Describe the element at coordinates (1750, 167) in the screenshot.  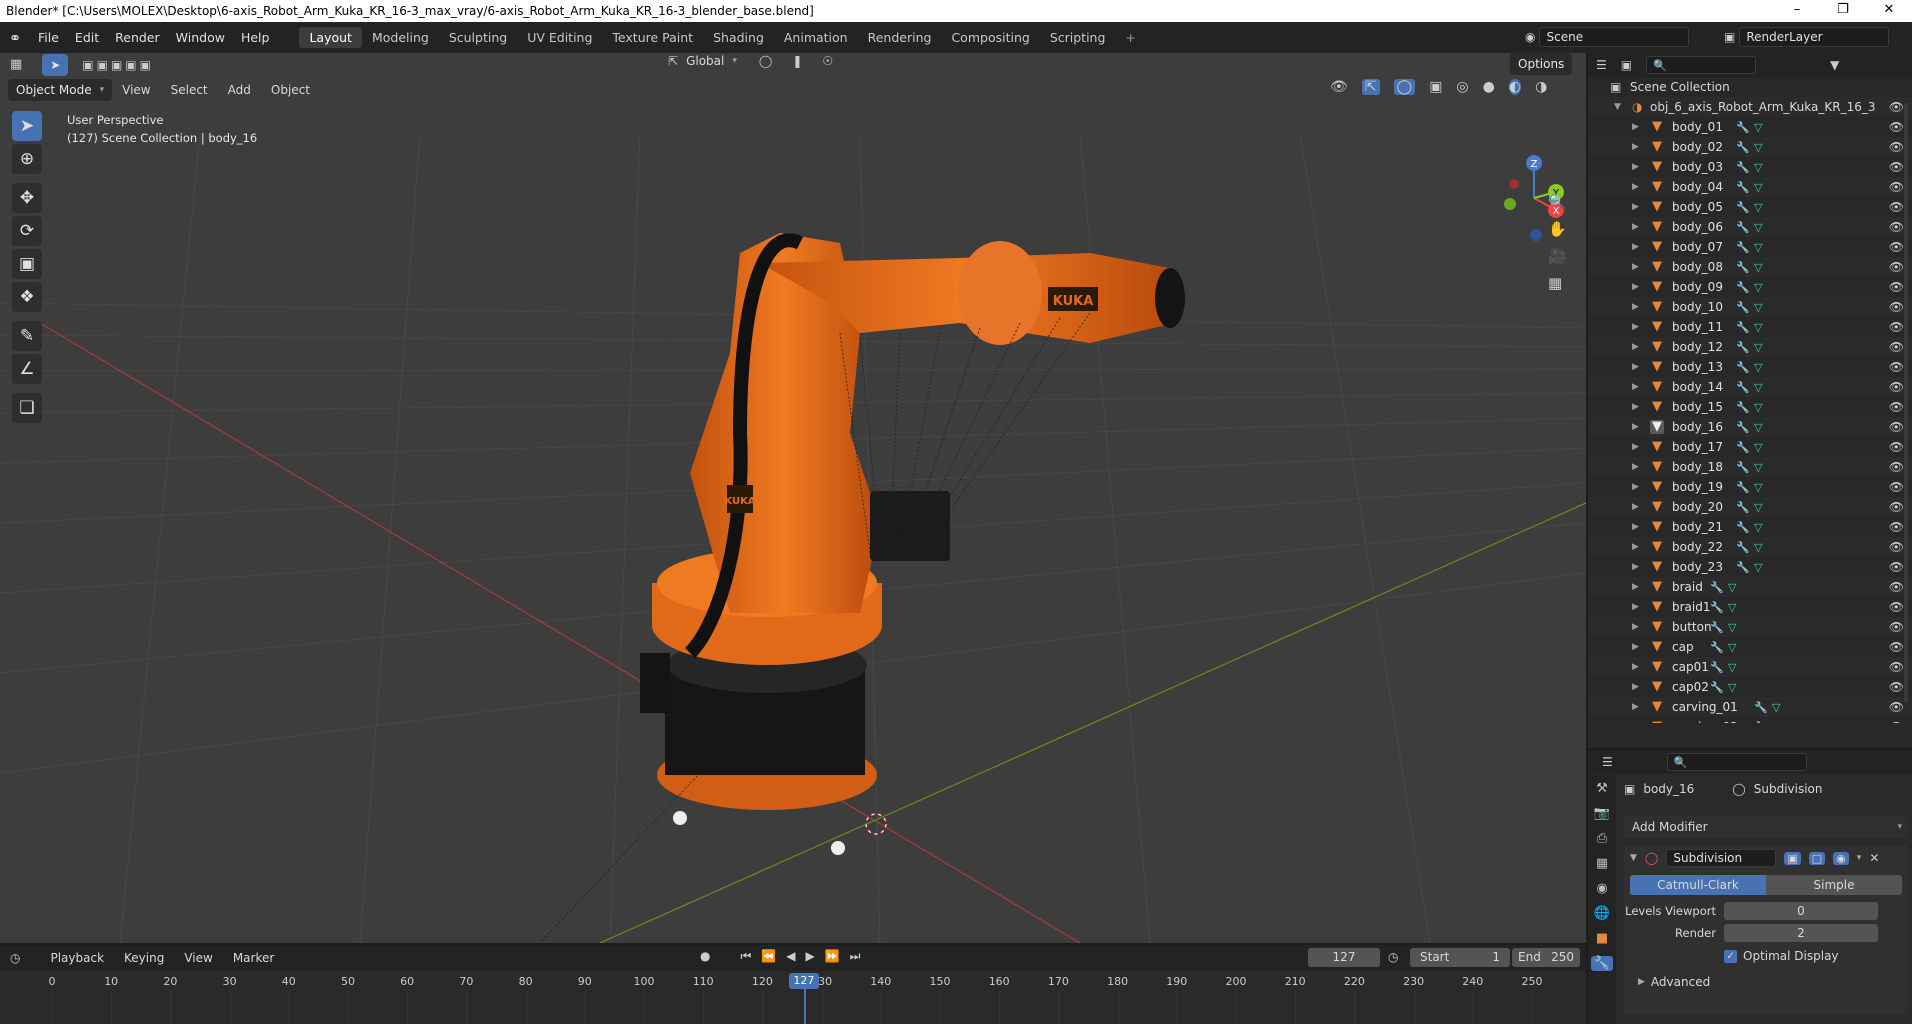
I see `outliner-item: ▶ ▼ body_03 🔧 ▽ 👁` at that location.